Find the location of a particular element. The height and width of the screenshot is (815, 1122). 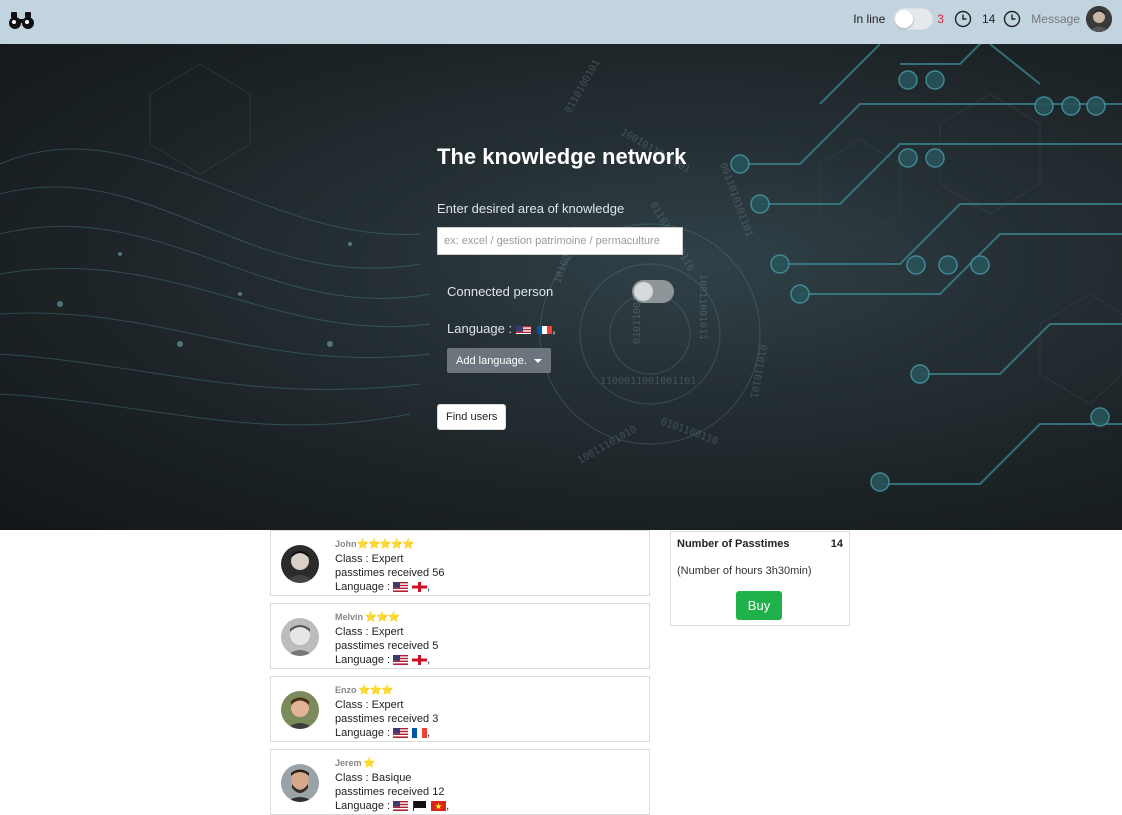

connected-person-label: Connected person is located at coordinates (500, 291).